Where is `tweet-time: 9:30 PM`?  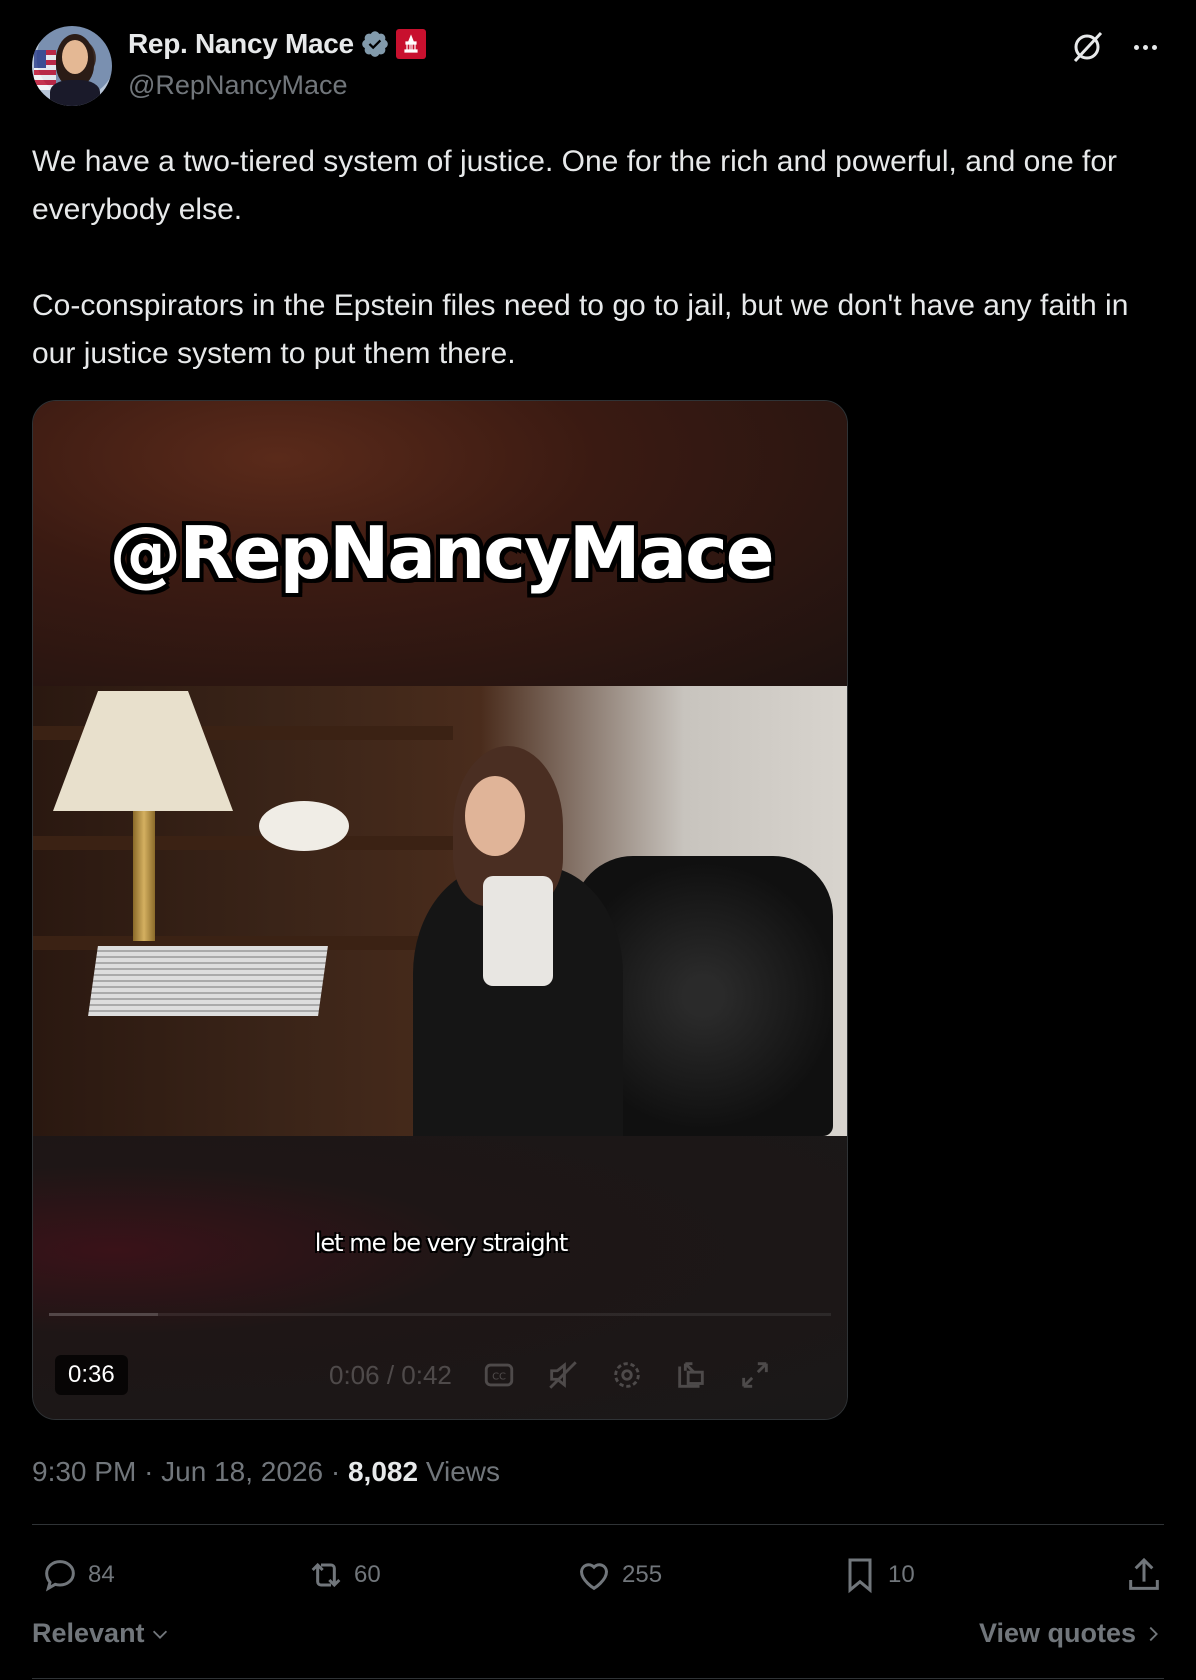
tweet-time: 9:30 PM is located at coordinates (84, 1471).